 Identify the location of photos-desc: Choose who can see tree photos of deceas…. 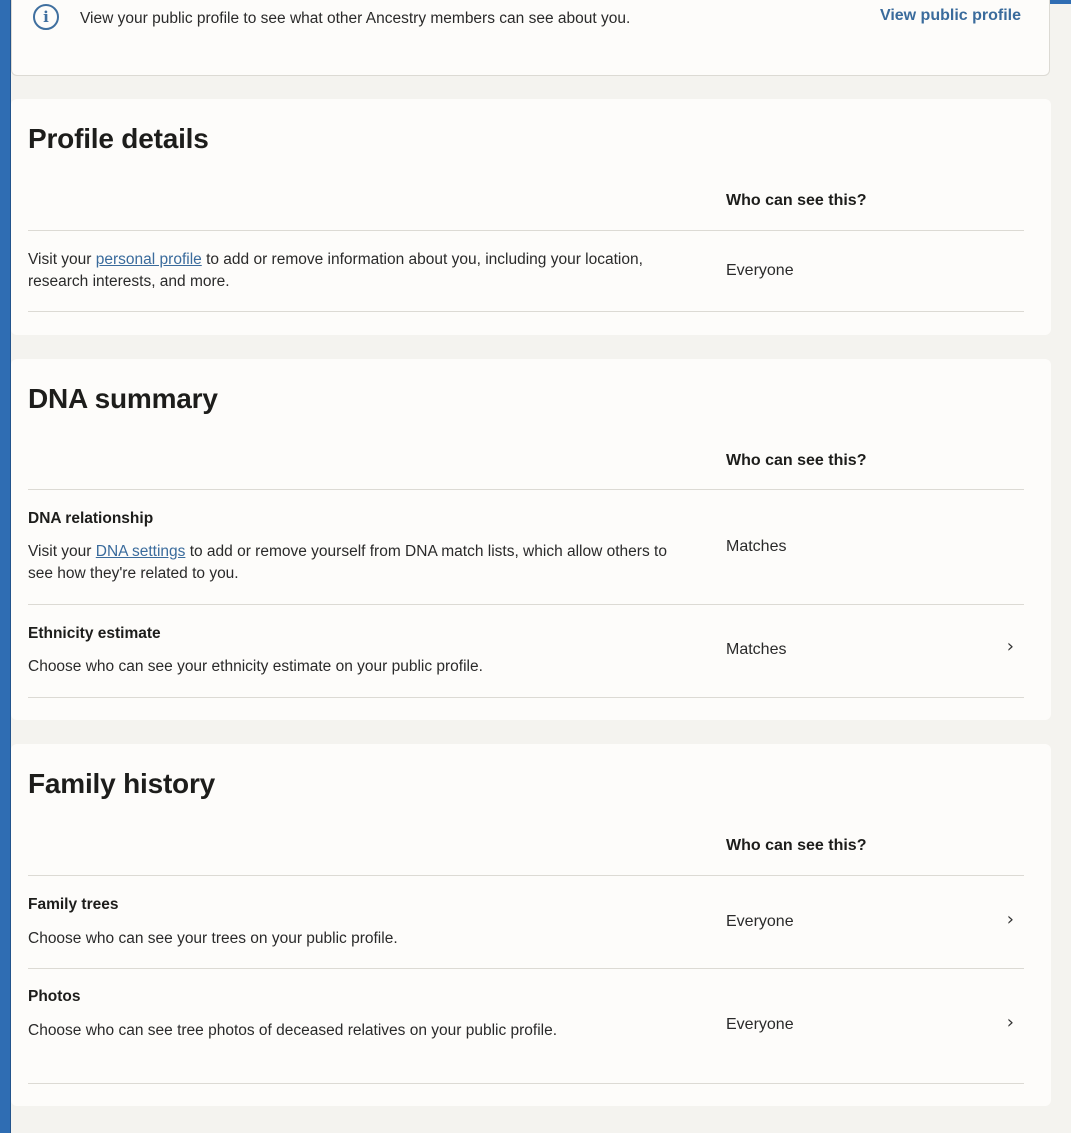
(293, 1030).